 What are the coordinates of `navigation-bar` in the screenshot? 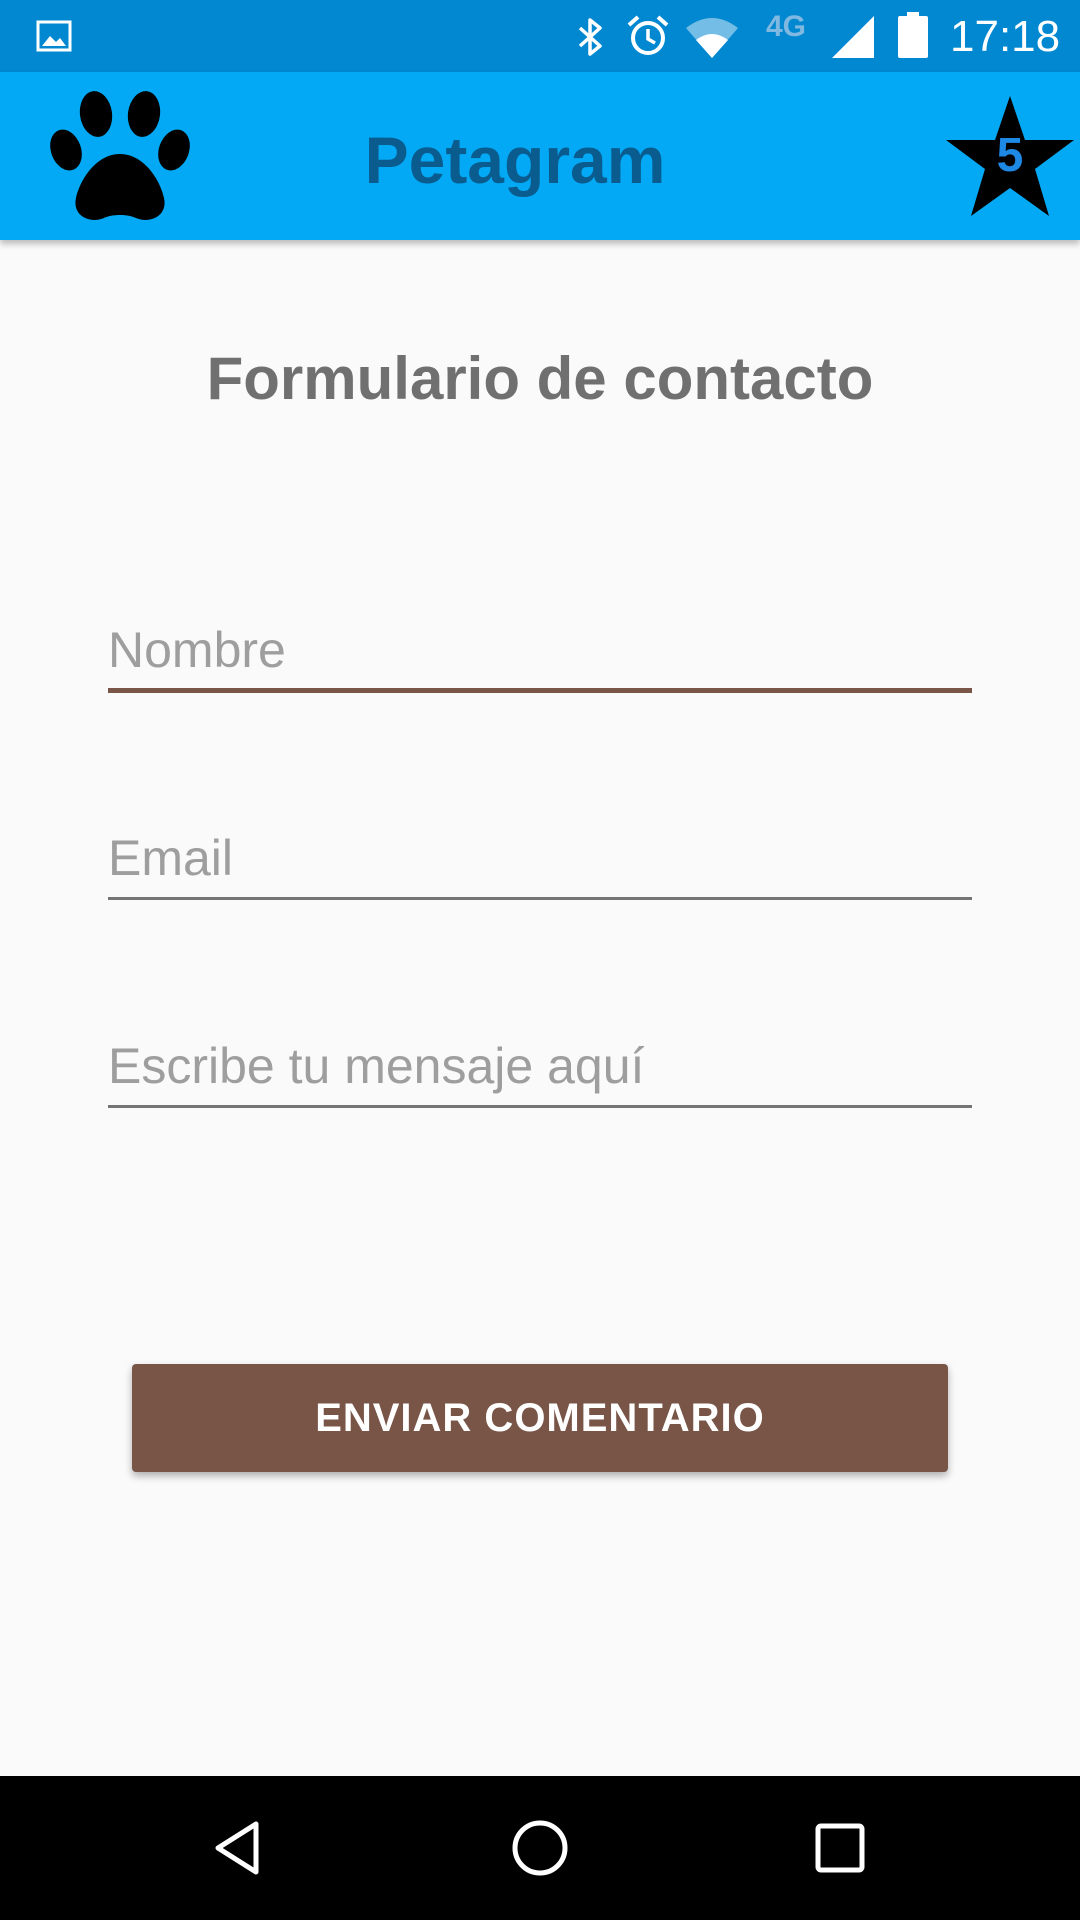 It's located at (540, 1848).